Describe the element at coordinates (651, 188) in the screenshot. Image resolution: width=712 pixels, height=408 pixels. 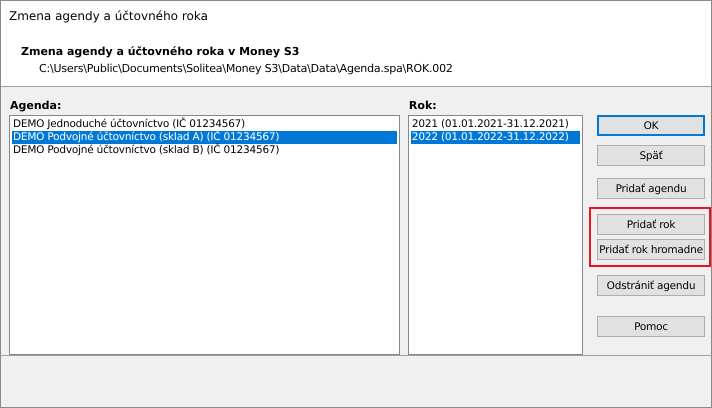
I see `dialog-button: Pridať agendu` at that location.